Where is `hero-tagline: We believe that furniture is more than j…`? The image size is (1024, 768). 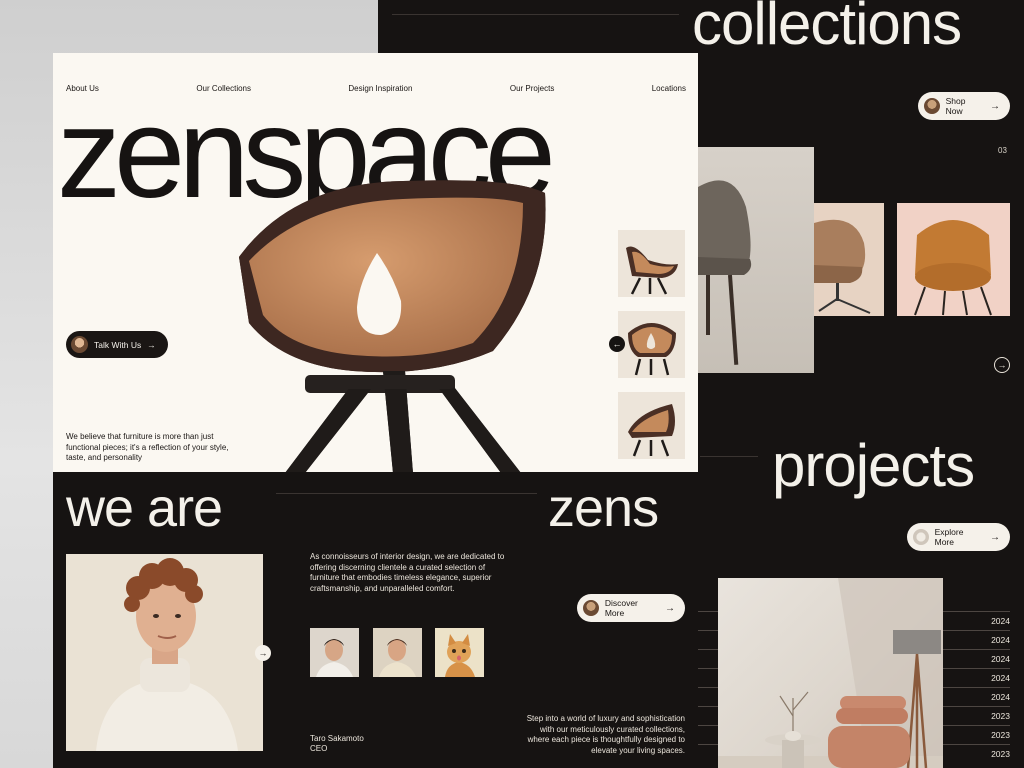
hero-tagline: We believe that furniture is more than j… is located at coordinates (147, 447).